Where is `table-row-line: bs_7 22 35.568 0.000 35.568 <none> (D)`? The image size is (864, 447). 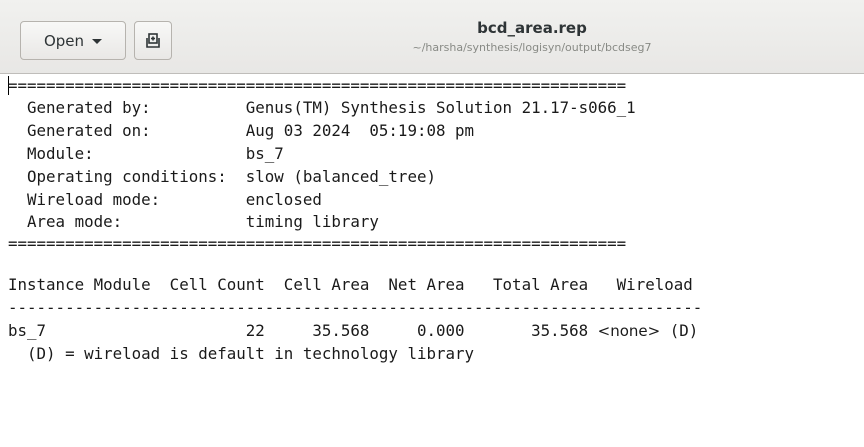 table-row-line: bs_7 22 35.568 0.000 35.568 <none> (D) is located at coordinates (353, 330).